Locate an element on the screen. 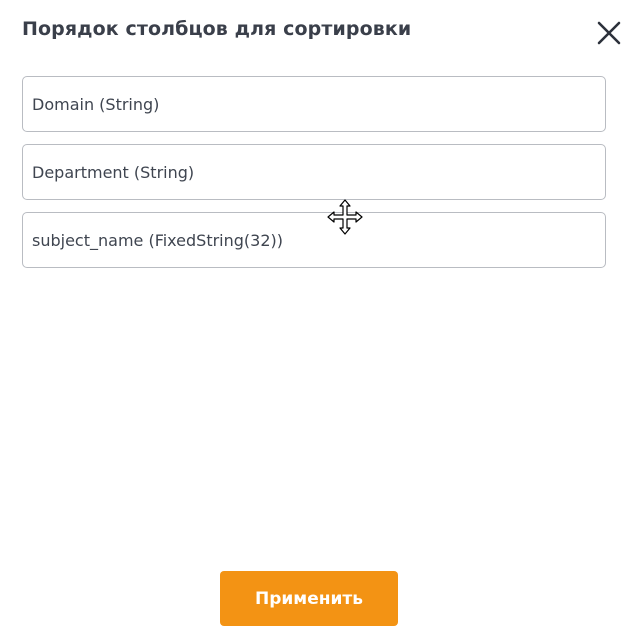  close-icon is located at coordinates (609, 33).